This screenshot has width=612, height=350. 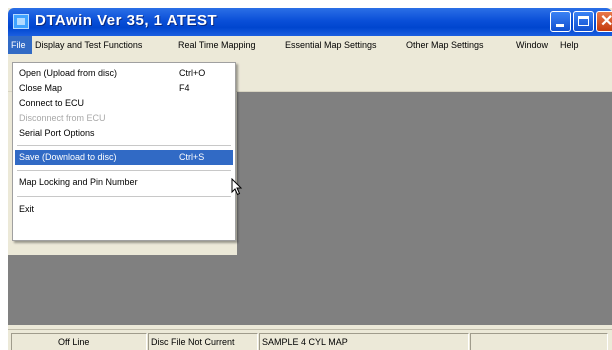 I want to click on status-disc-file: Disc File Not Current, so click(x=203, y=341).